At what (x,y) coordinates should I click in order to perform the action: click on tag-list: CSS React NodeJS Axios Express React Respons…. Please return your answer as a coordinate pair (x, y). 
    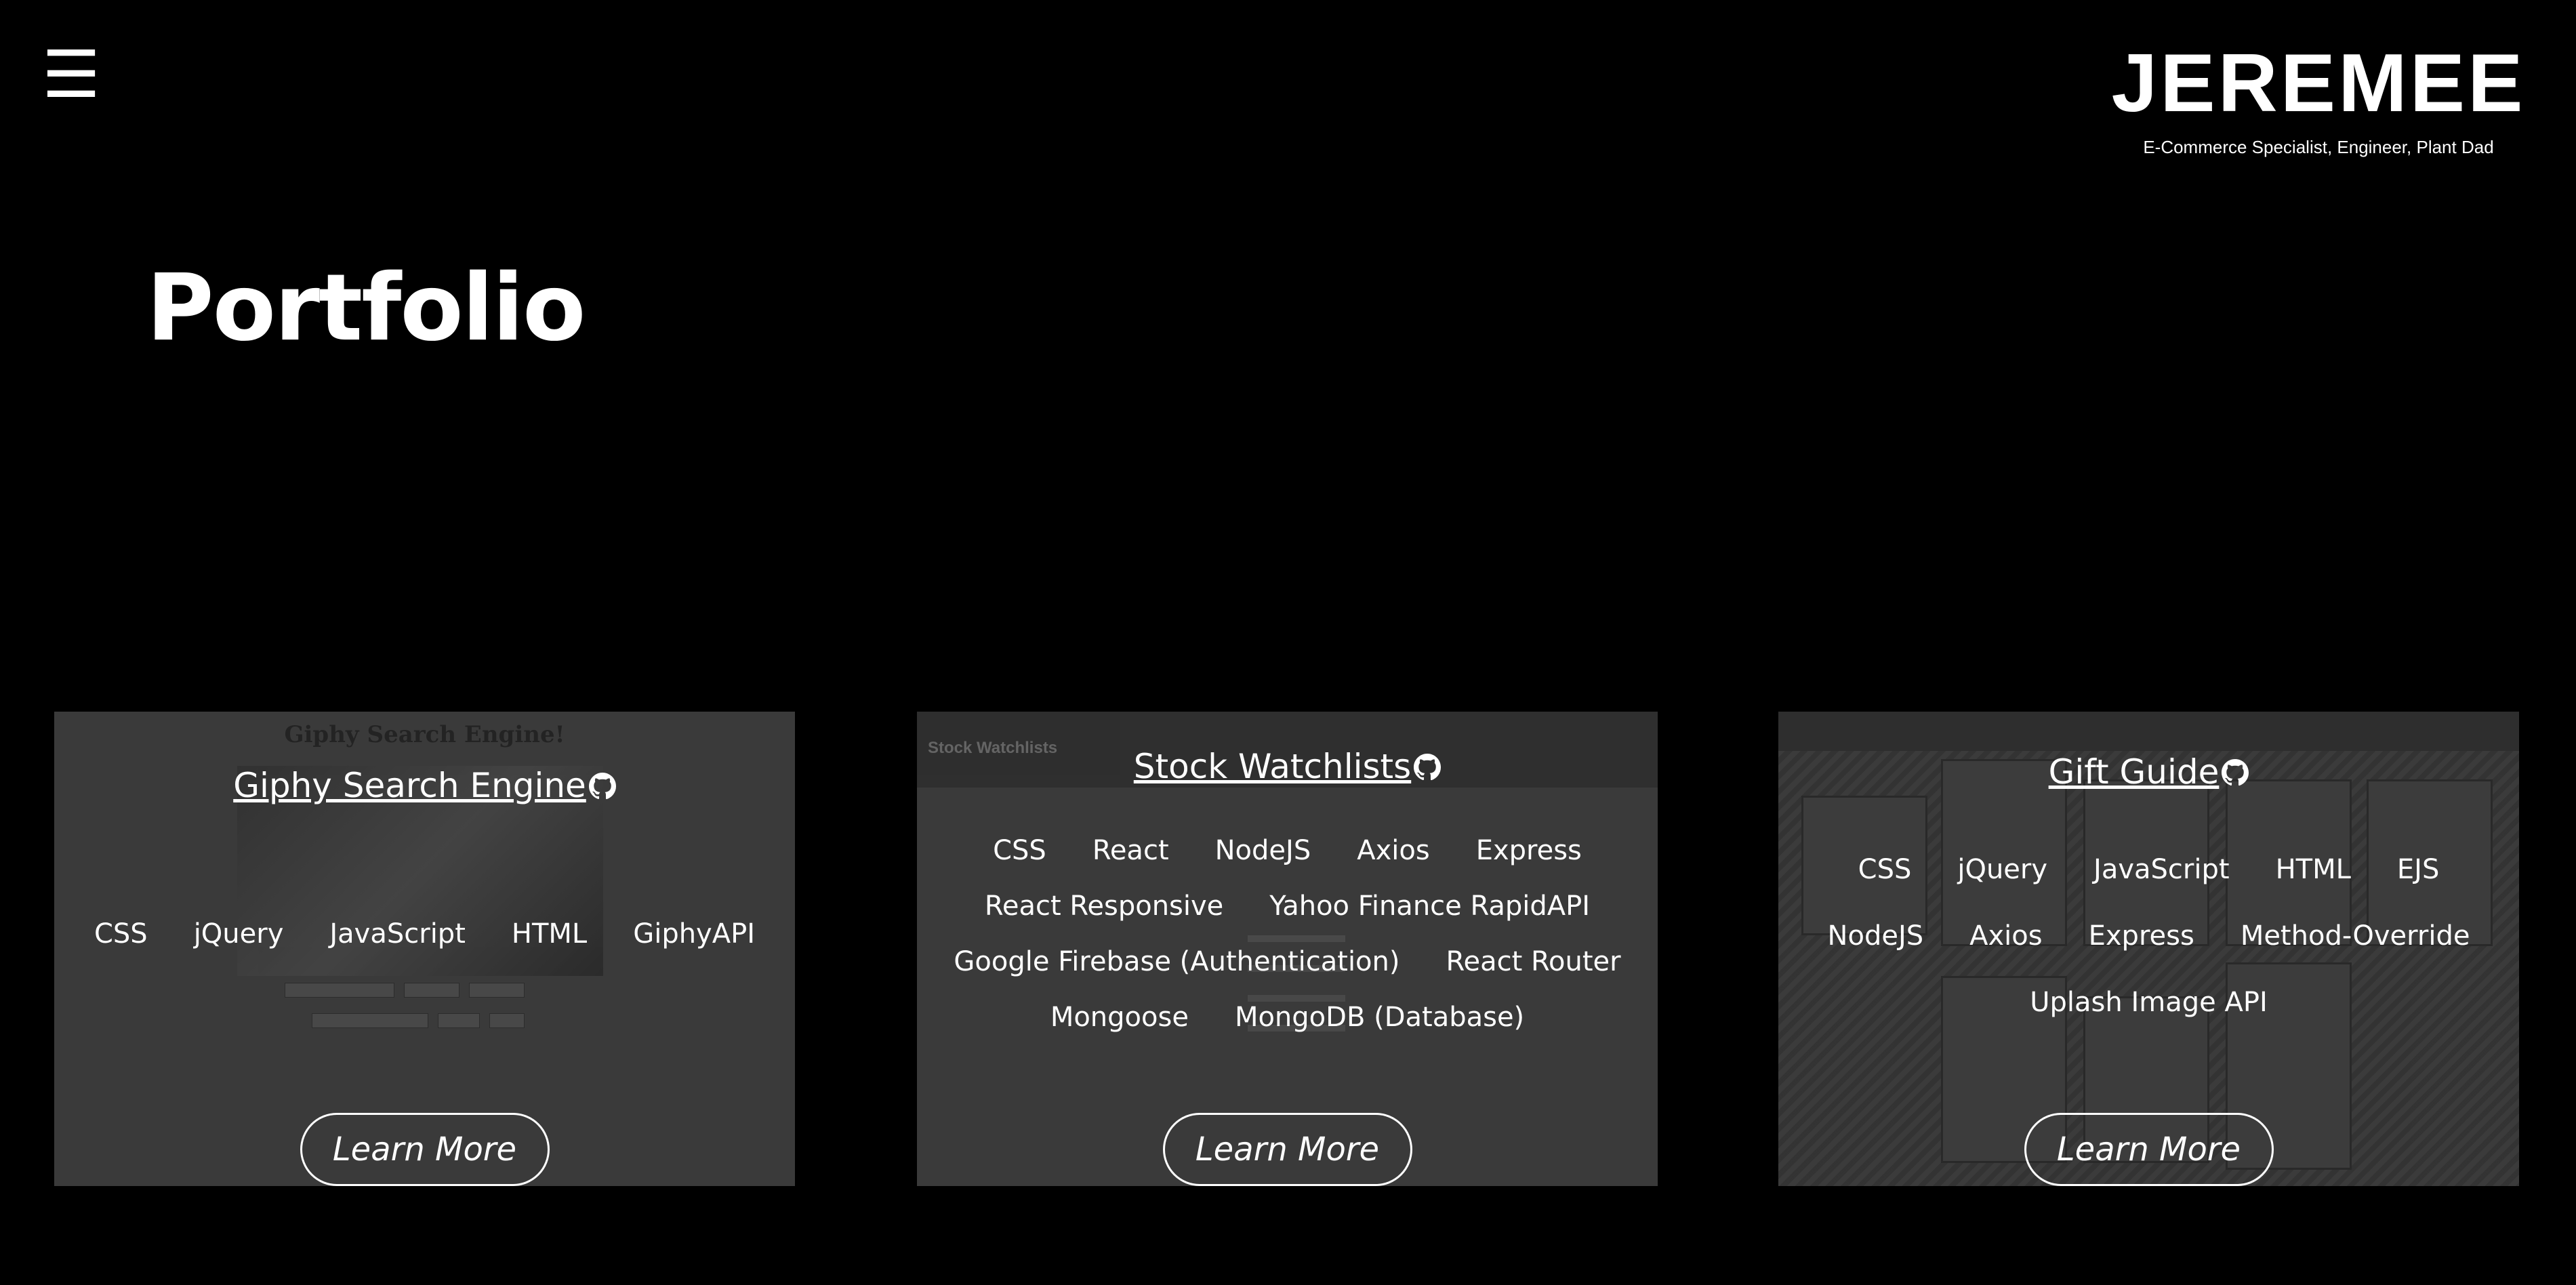
    Looking at the image, I should click on (1288, 946).